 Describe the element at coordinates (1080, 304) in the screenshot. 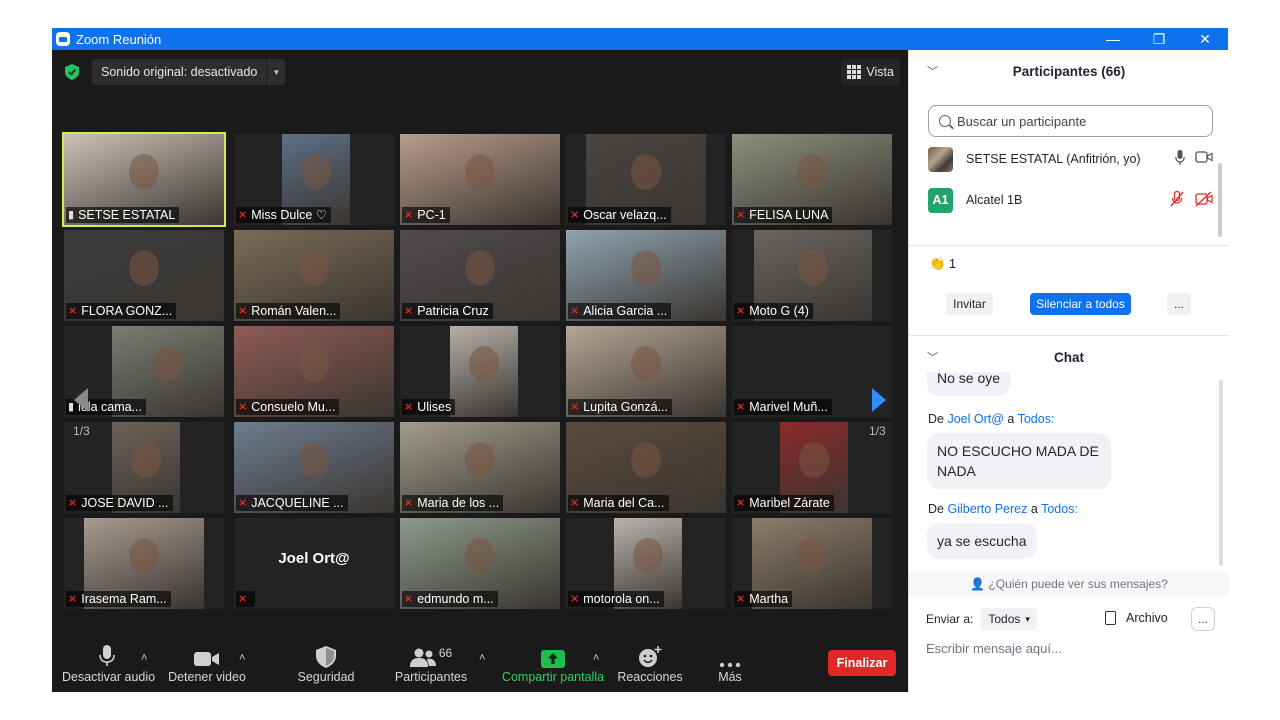

I see `mute-all-button: Silenciar a todos` at that location.